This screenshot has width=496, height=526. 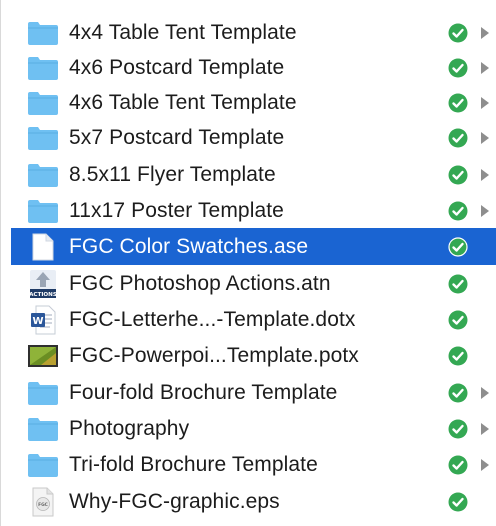 I want to click on photoshop-actions-icon: ACTIONS, so click(x=43, y=284).